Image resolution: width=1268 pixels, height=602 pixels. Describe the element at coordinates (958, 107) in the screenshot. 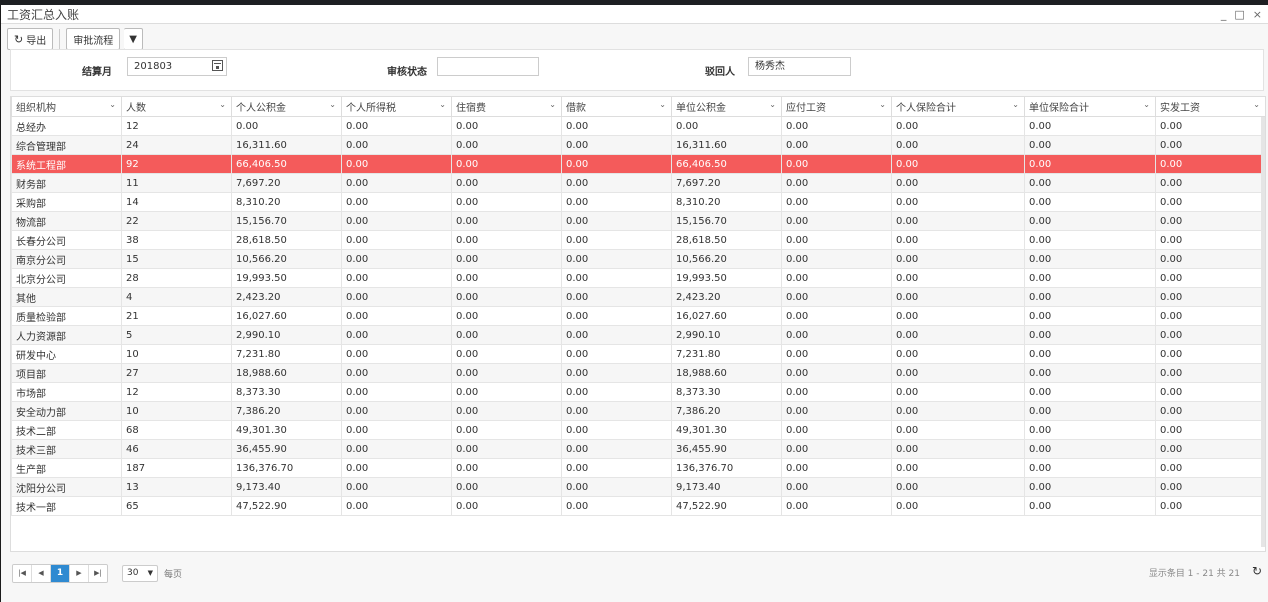

I see `column-header: 个人保险合计 ⌄` at that location.